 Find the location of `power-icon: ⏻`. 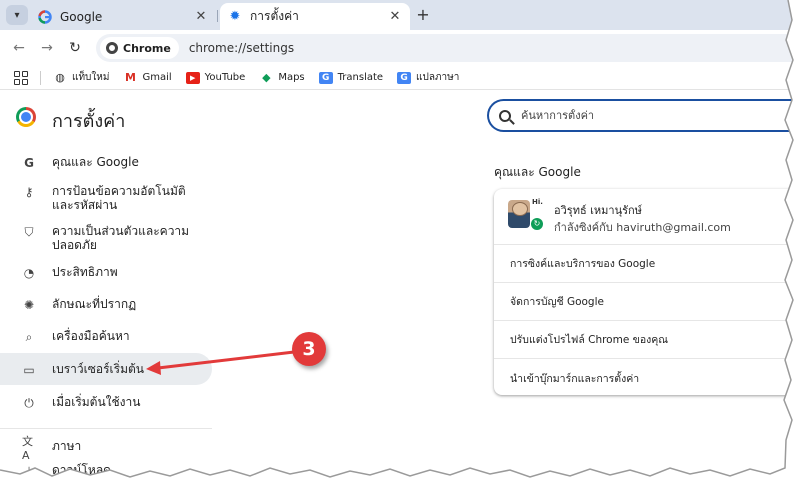

power-icon: ⏻ is located at coordinates (29, 402).